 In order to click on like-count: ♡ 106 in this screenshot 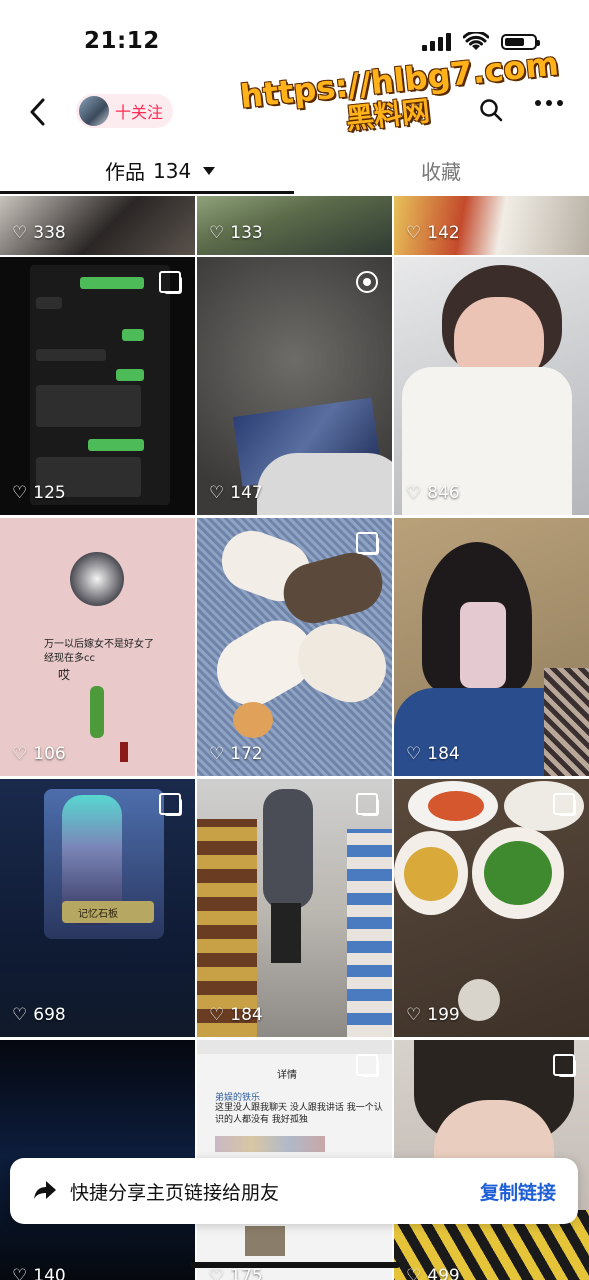, I will do `click(39, 754)`.